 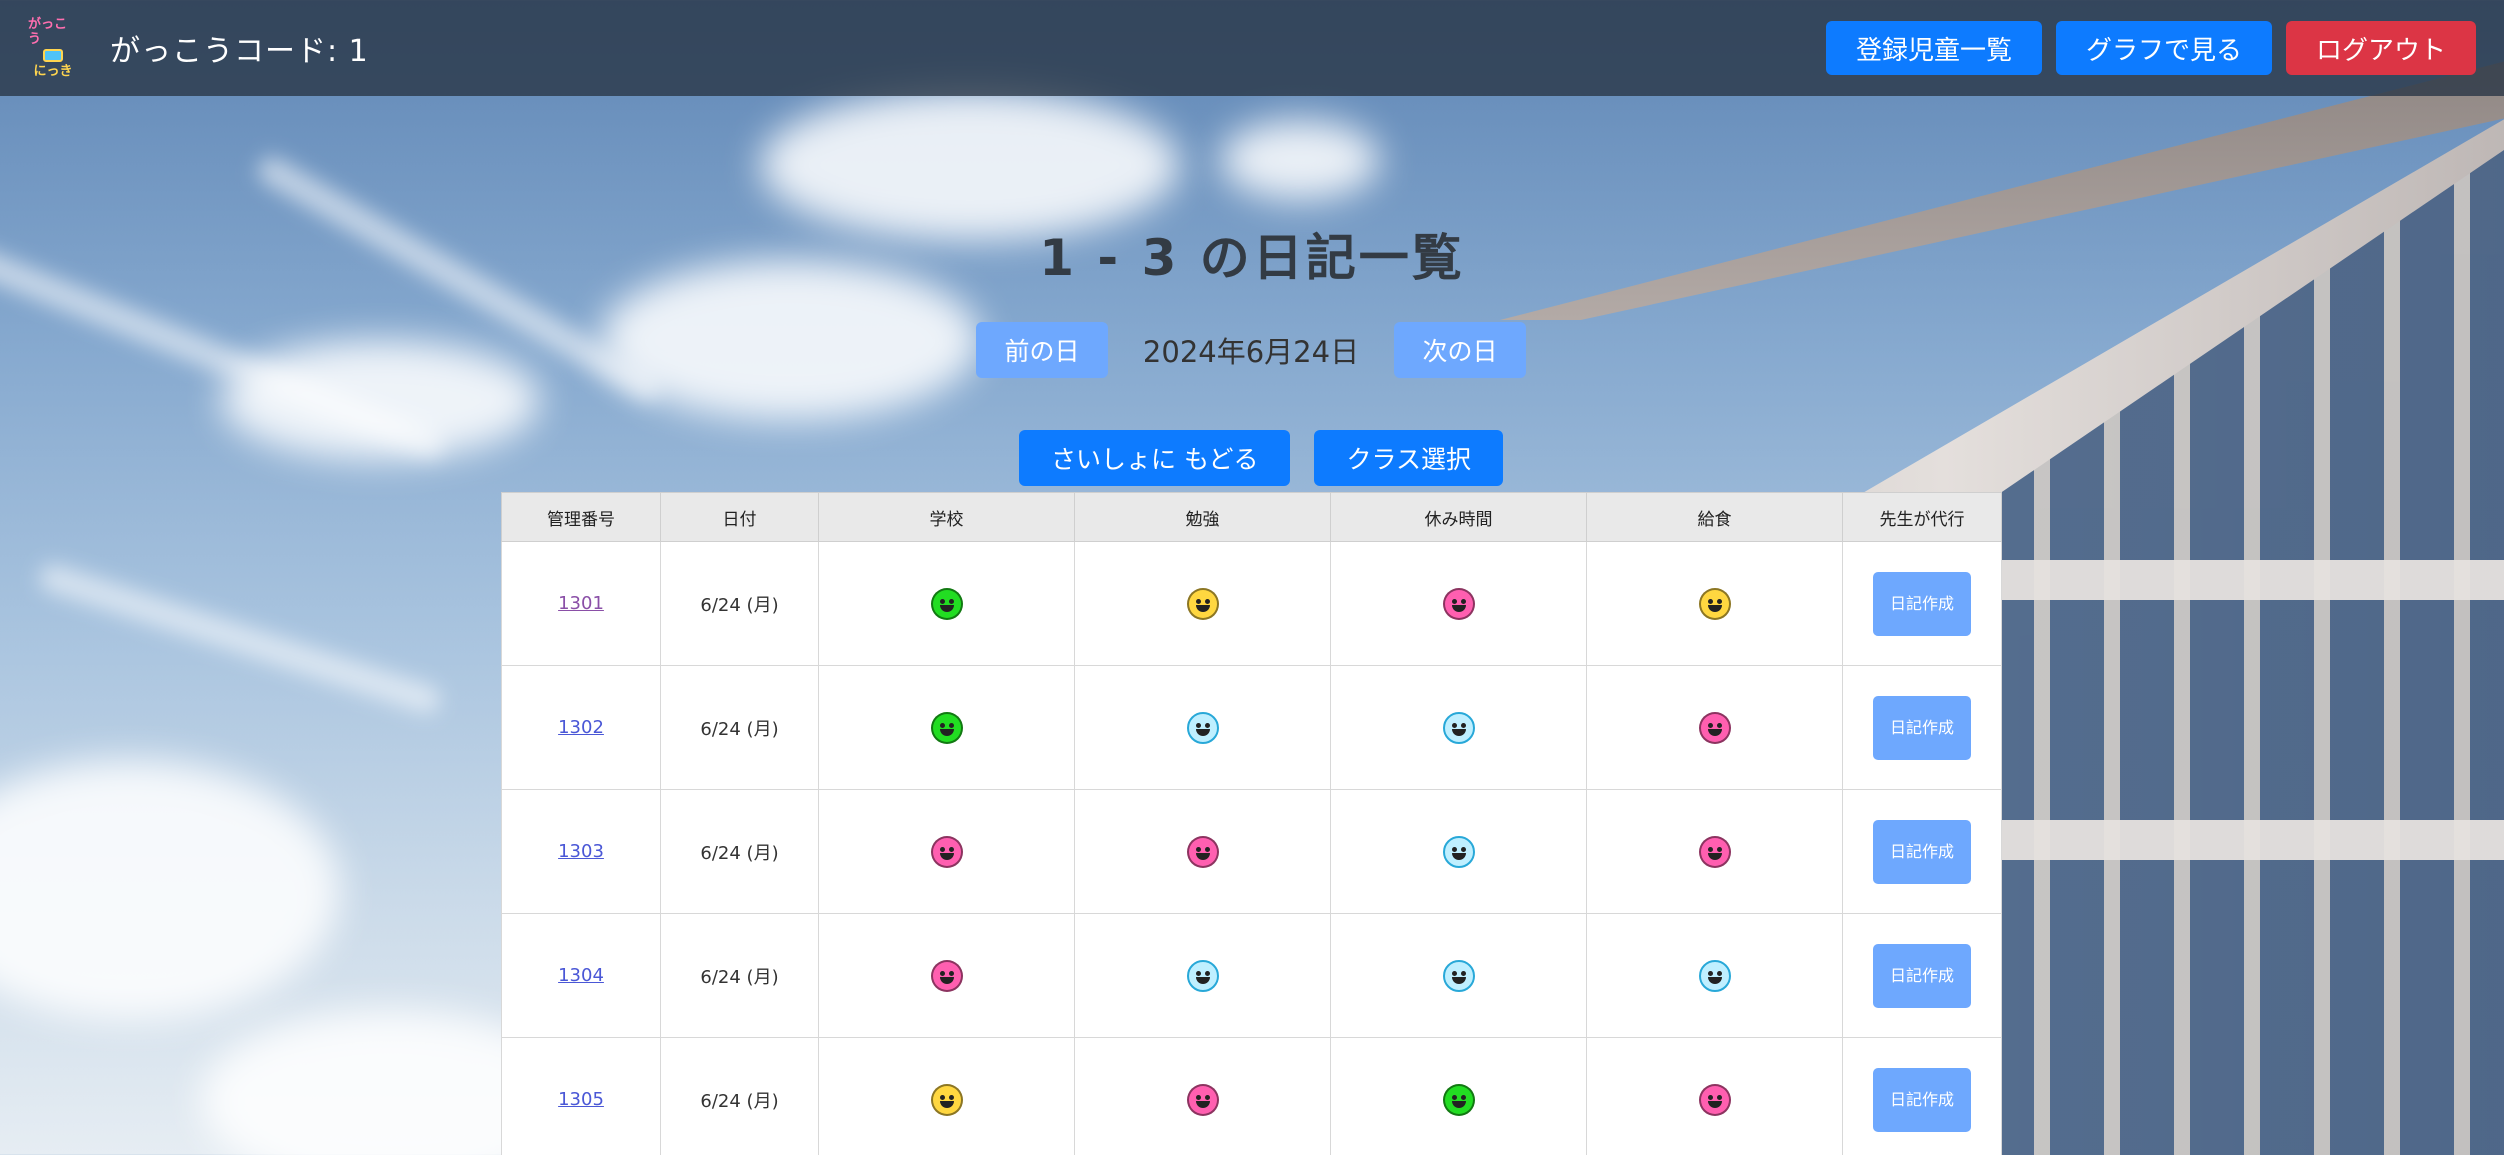 What do you see at coordinates (48, 32) in the screenshot?
I see `logo-text-top: がっこう` at bounding box center [48, 32].